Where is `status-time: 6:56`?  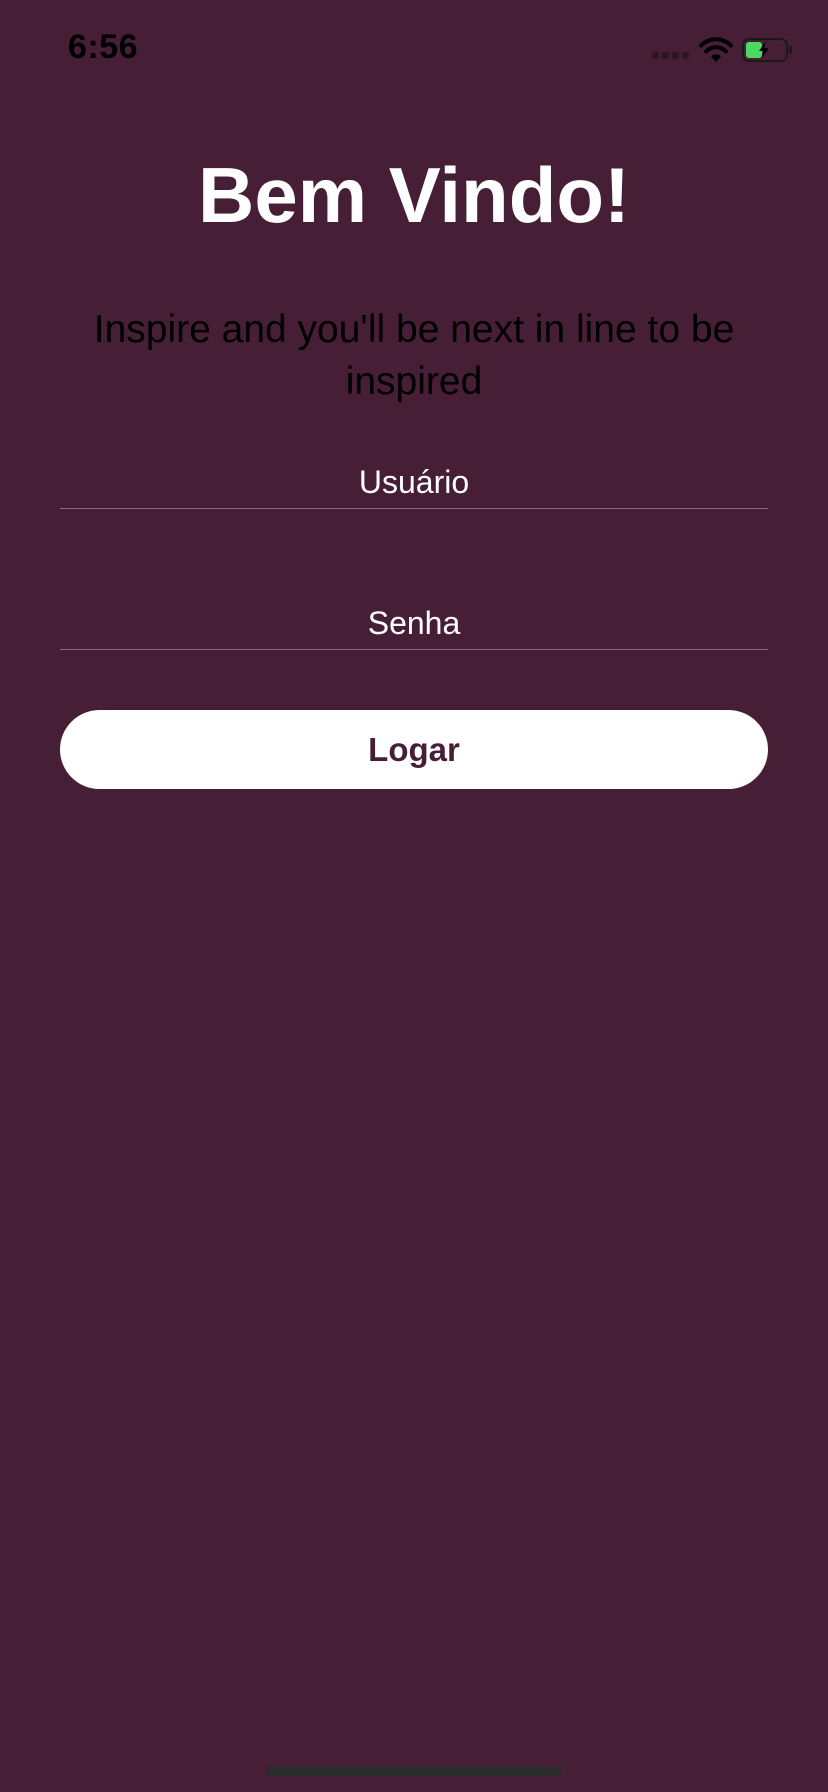
status-time: 6:56 is located at coordinates (103, 47).